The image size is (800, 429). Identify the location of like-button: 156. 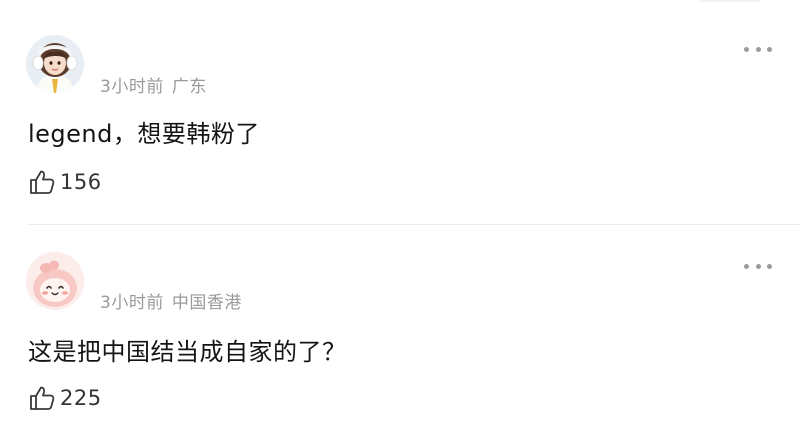
(65, 182).